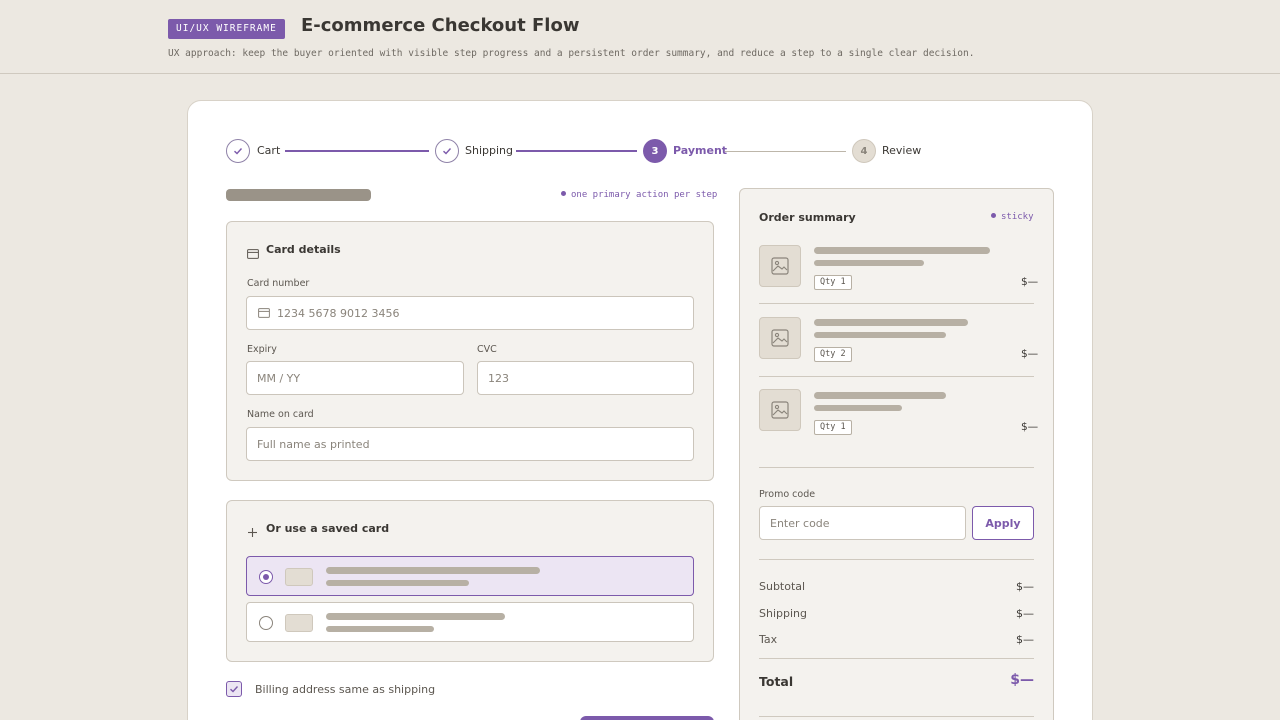 The image size is (1280, 720). Describe the element at coordinates (902, 150) in the screenshot. I see `step-review-label: Review` at that location.